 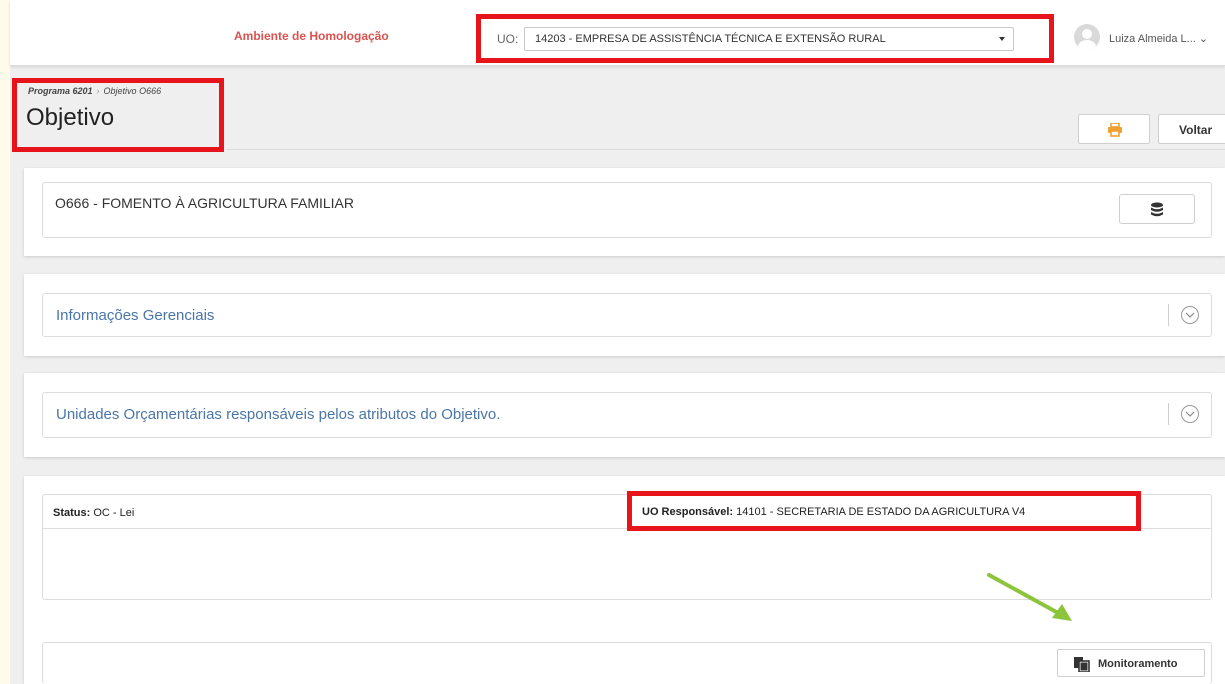 I want to click on breadcrumb-item-programa: Programa 6201, so click(x=60, y=91).